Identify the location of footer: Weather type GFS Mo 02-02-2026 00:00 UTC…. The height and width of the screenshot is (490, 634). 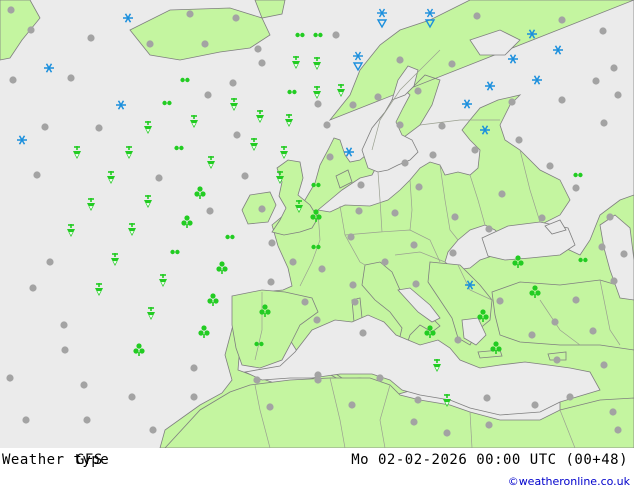
(317, 469).